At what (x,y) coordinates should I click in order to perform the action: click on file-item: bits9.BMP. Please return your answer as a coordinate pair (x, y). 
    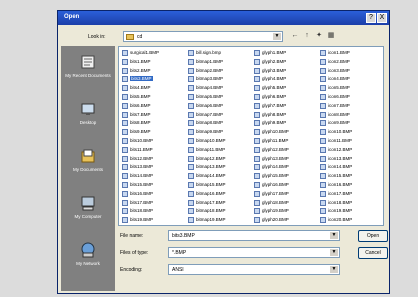
    Looking at the image, I should click on (154, 132).